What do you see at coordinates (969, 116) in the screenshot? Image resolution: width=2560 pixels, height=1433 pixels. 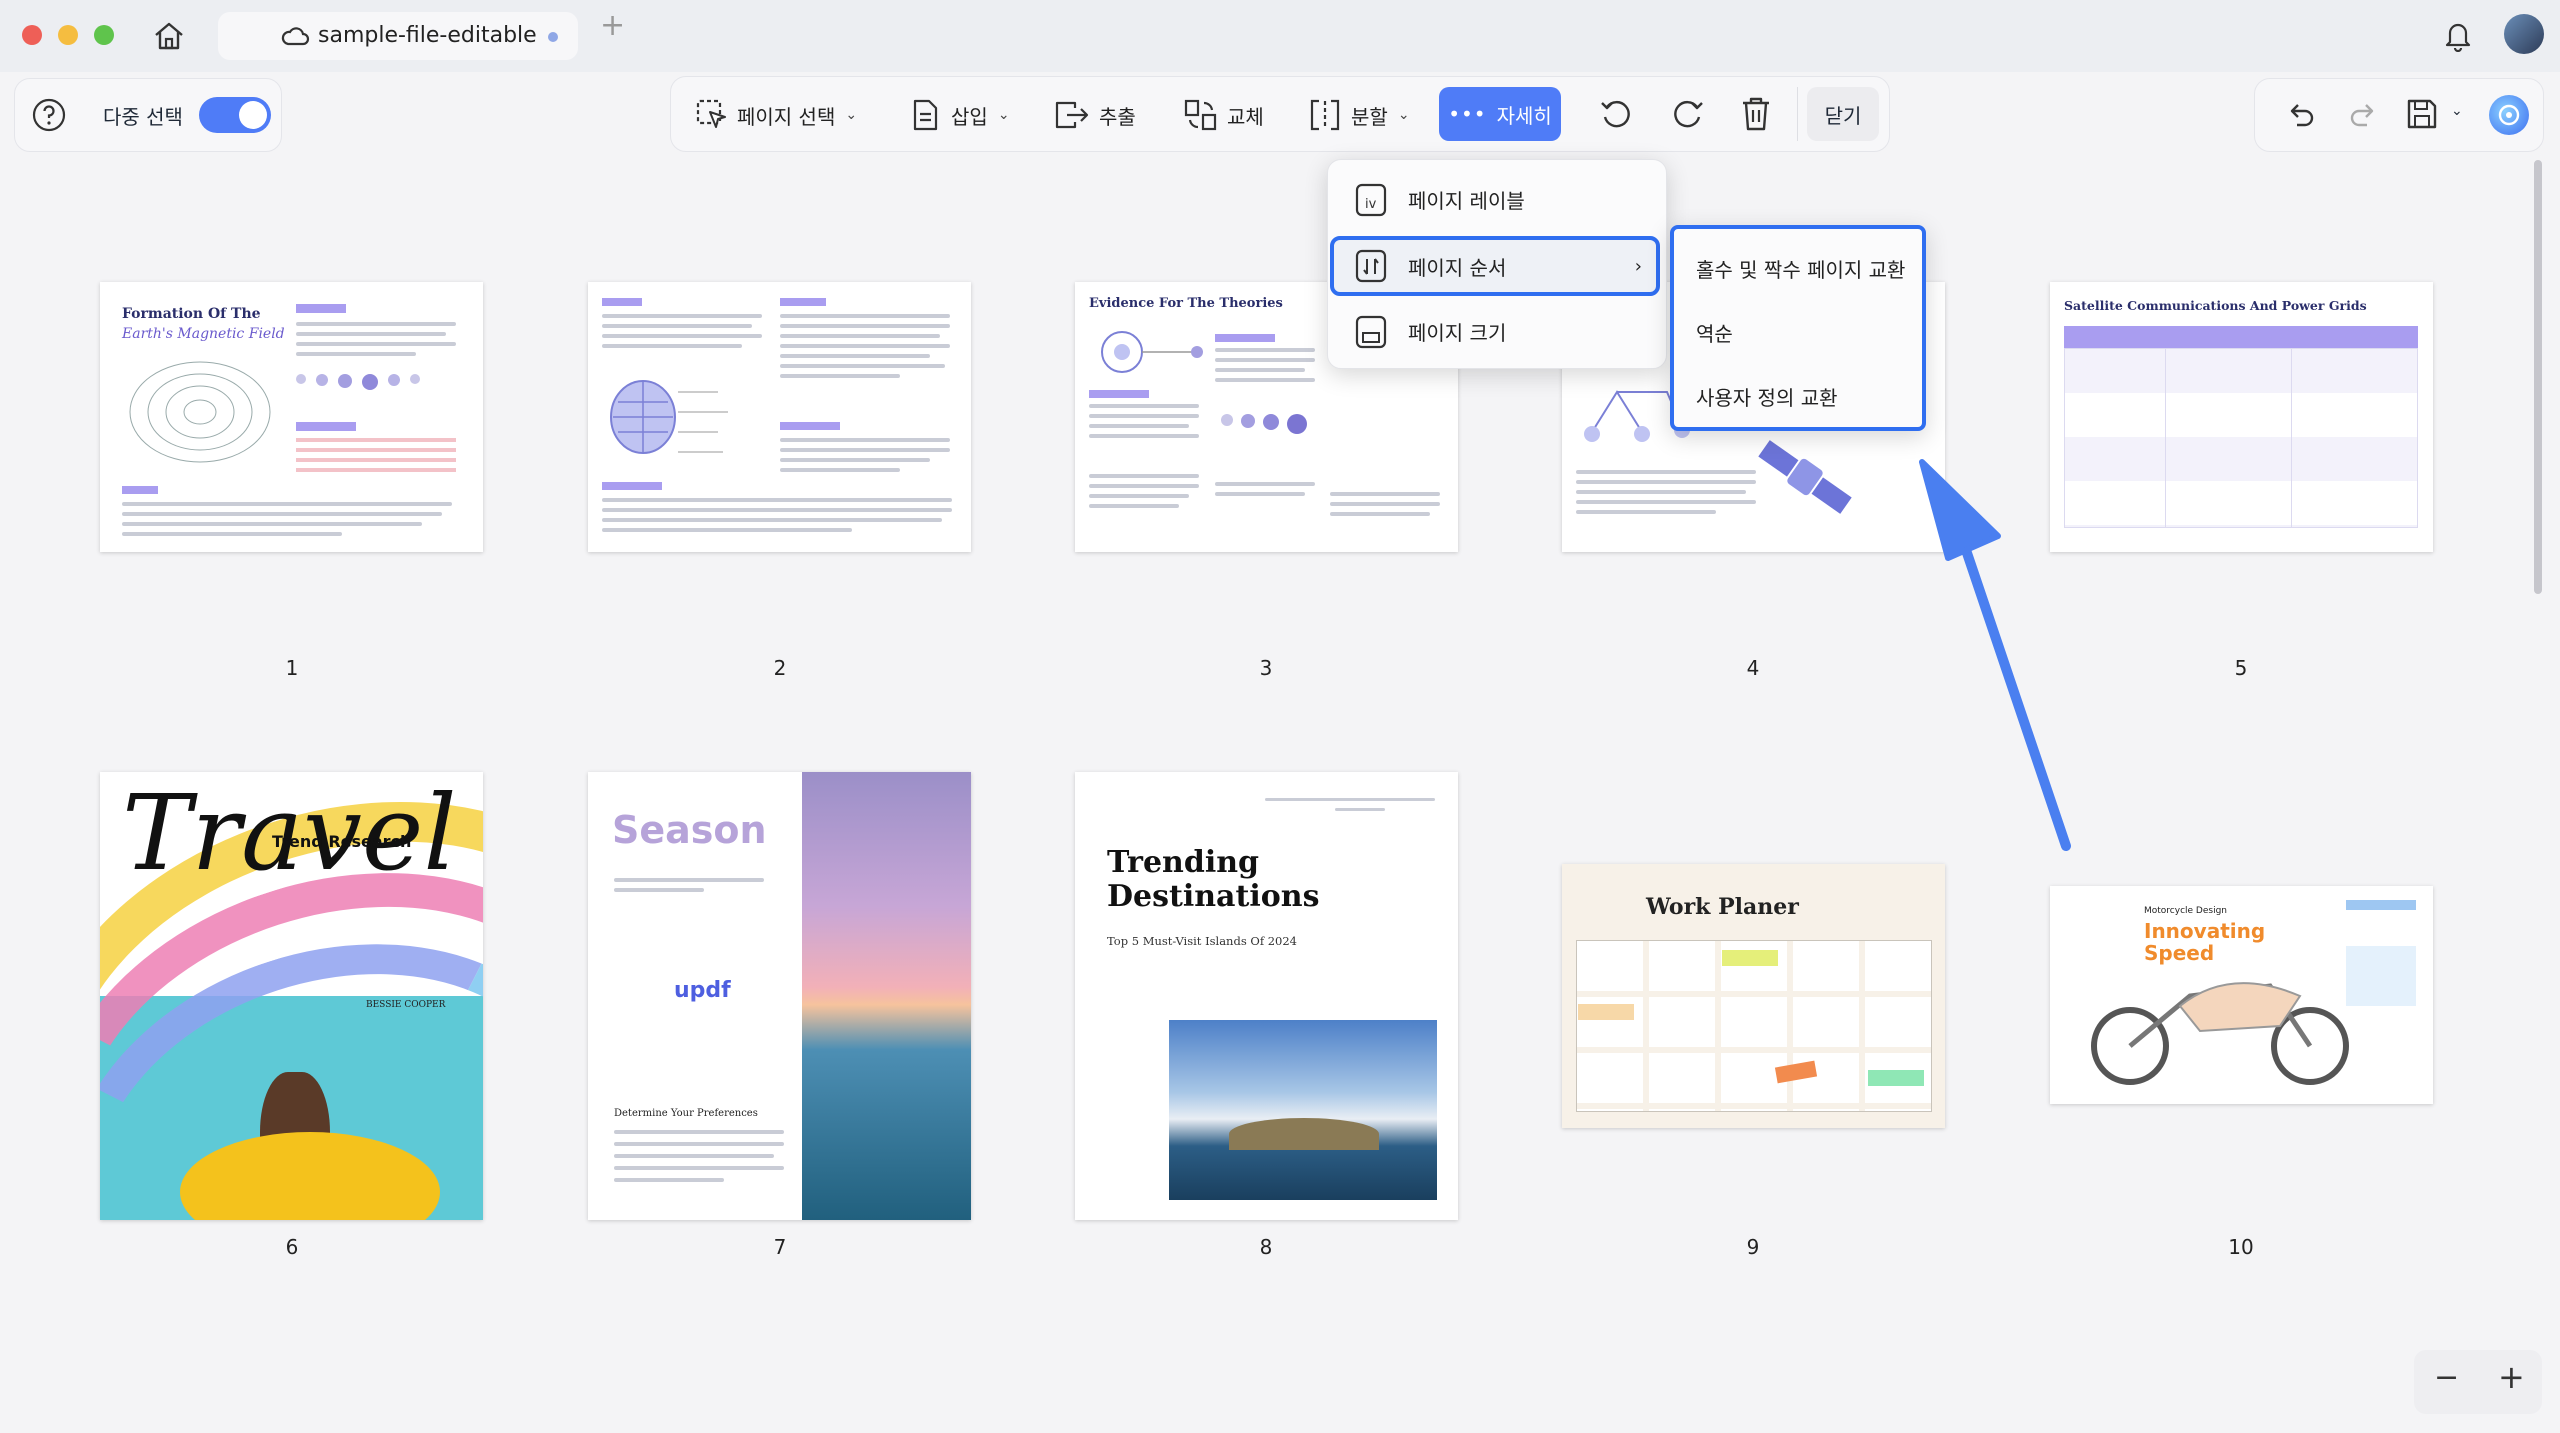 I see `insert-label: 삽입` at bounding box center [969, 116].